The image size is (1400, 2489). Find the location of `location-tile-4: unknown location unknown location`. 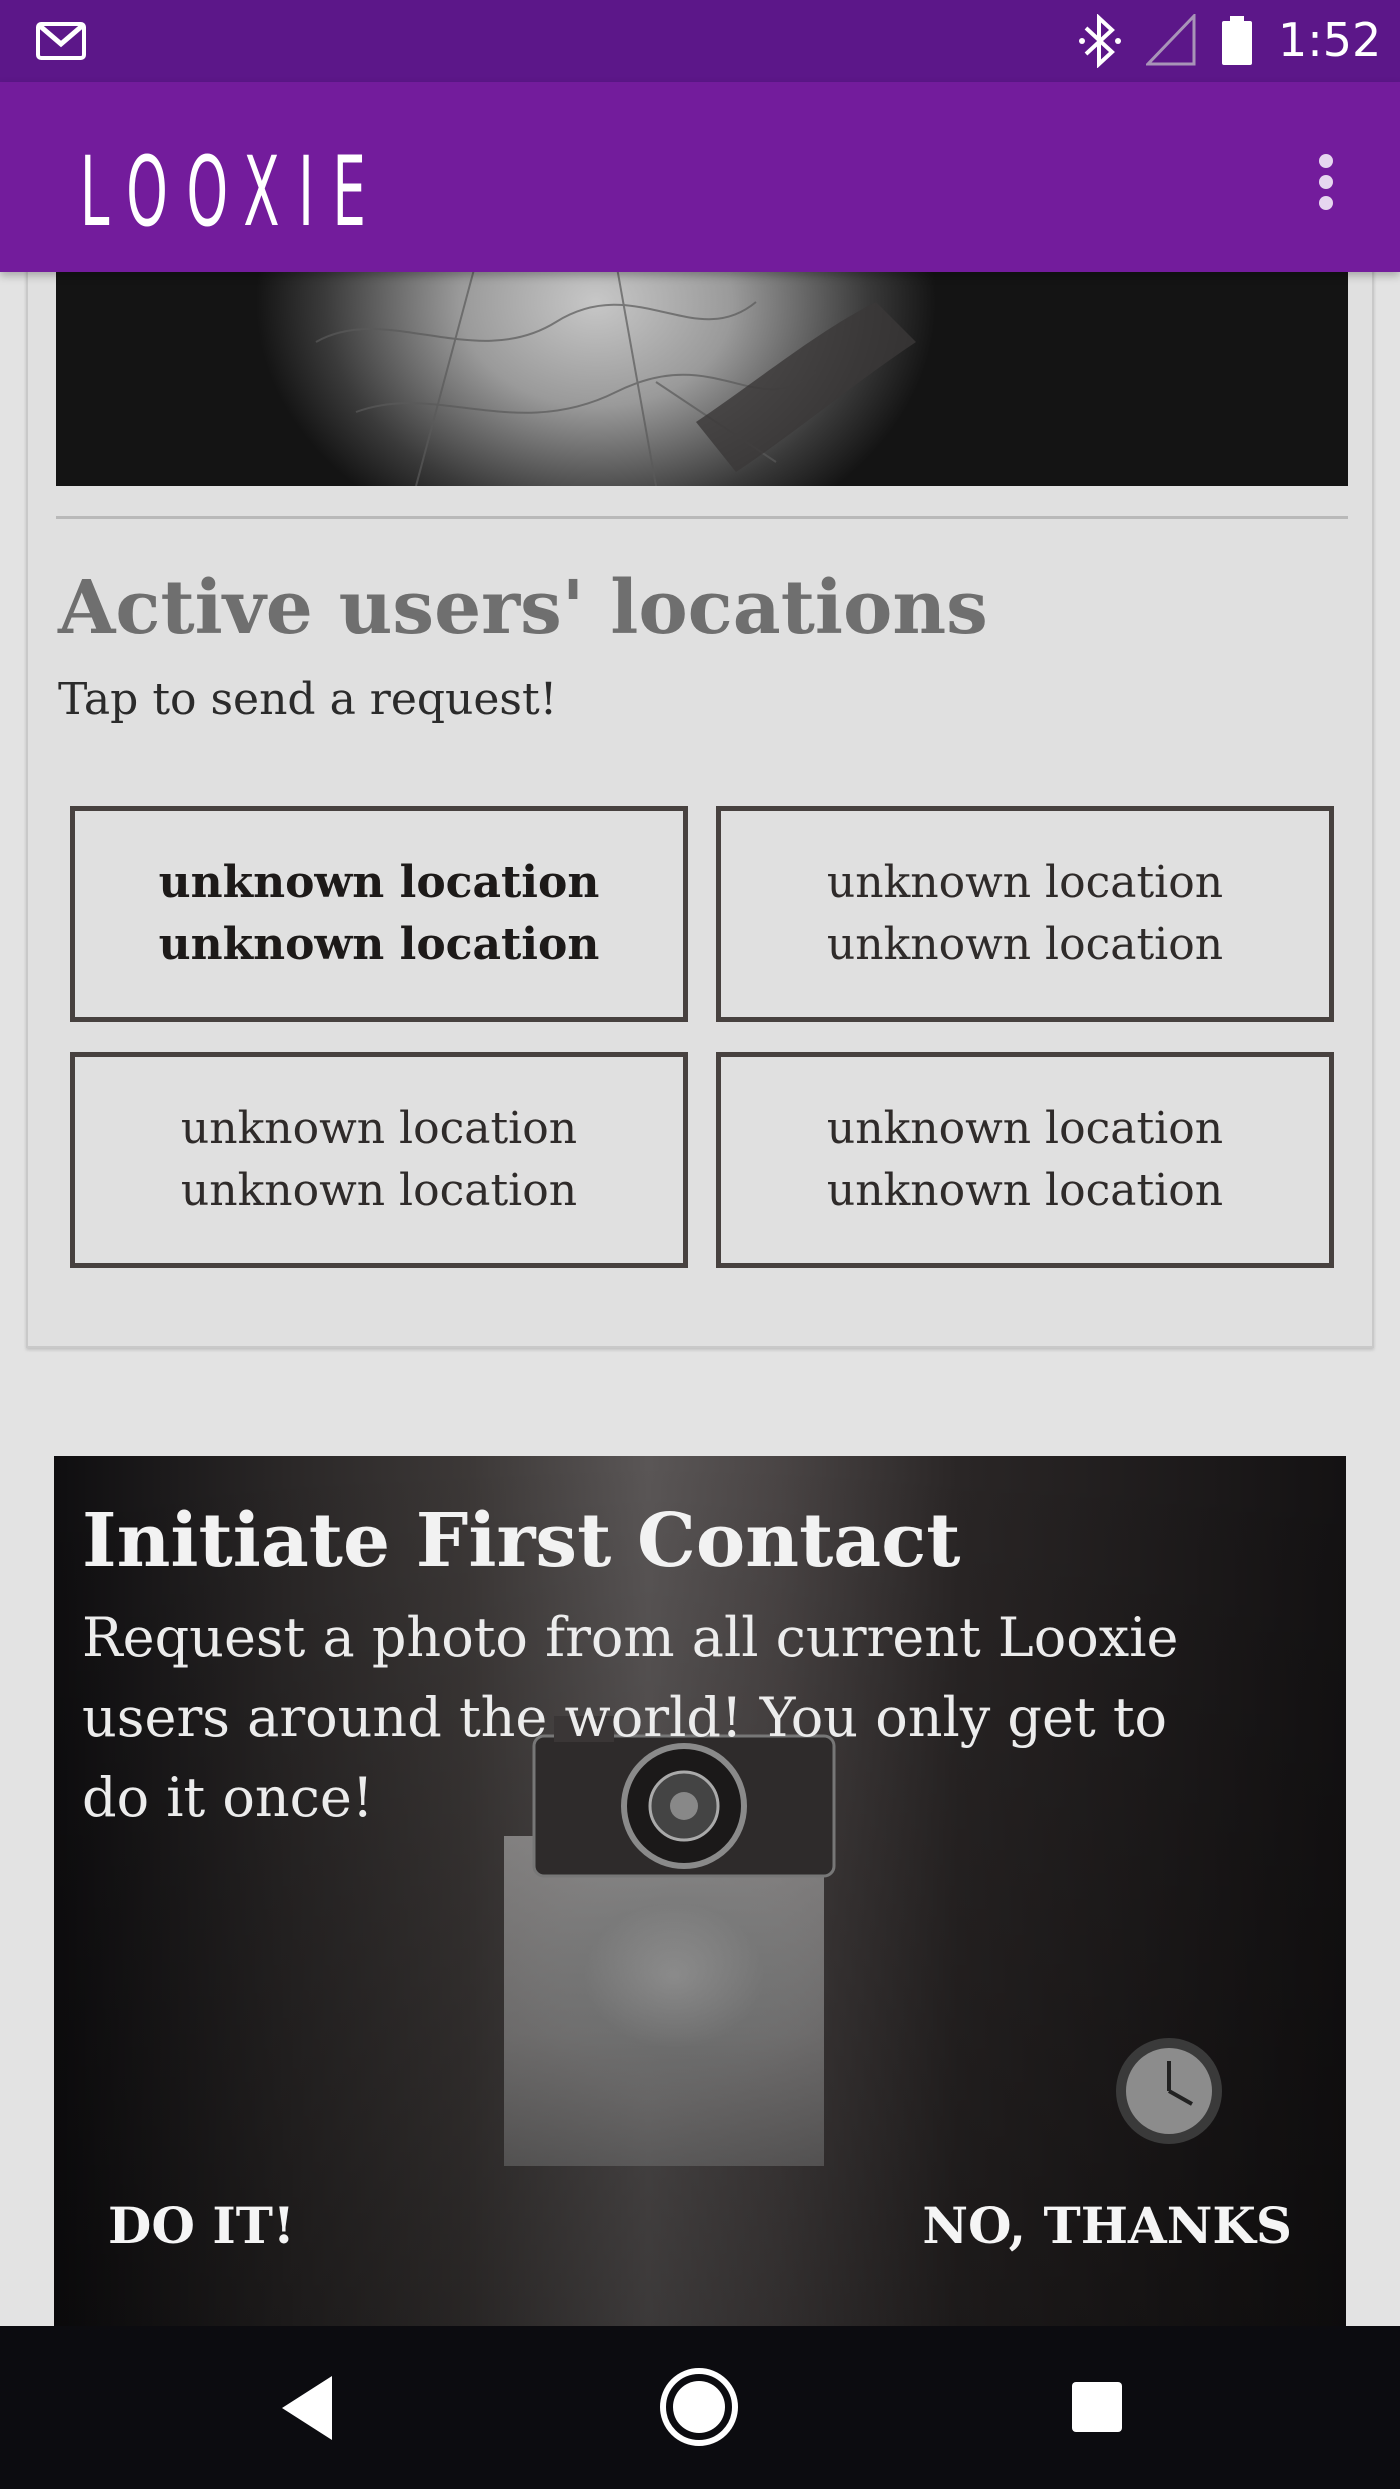

location-tile-4: unknown location unknown location is located at coordinates (1025, 1160).